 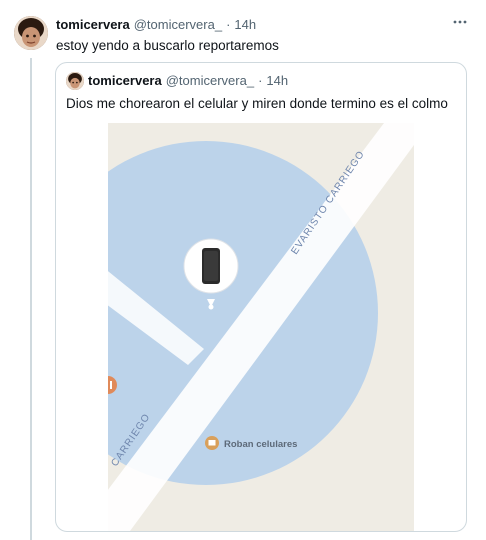 What do you see at coordinates (125, 80) in the screenshot?
I see `quoted-author-name: tomicervera` at bounding box center [125, 80].